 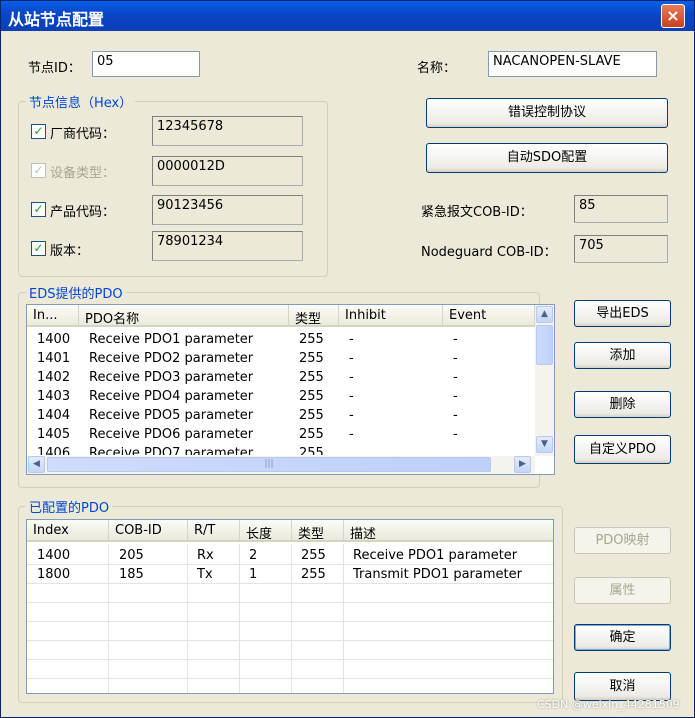 What do you see at coordinates (391, 316) in the screenshot?
I see `eds-col-inhibit: Inhibit` at bounding box center [391, 316].